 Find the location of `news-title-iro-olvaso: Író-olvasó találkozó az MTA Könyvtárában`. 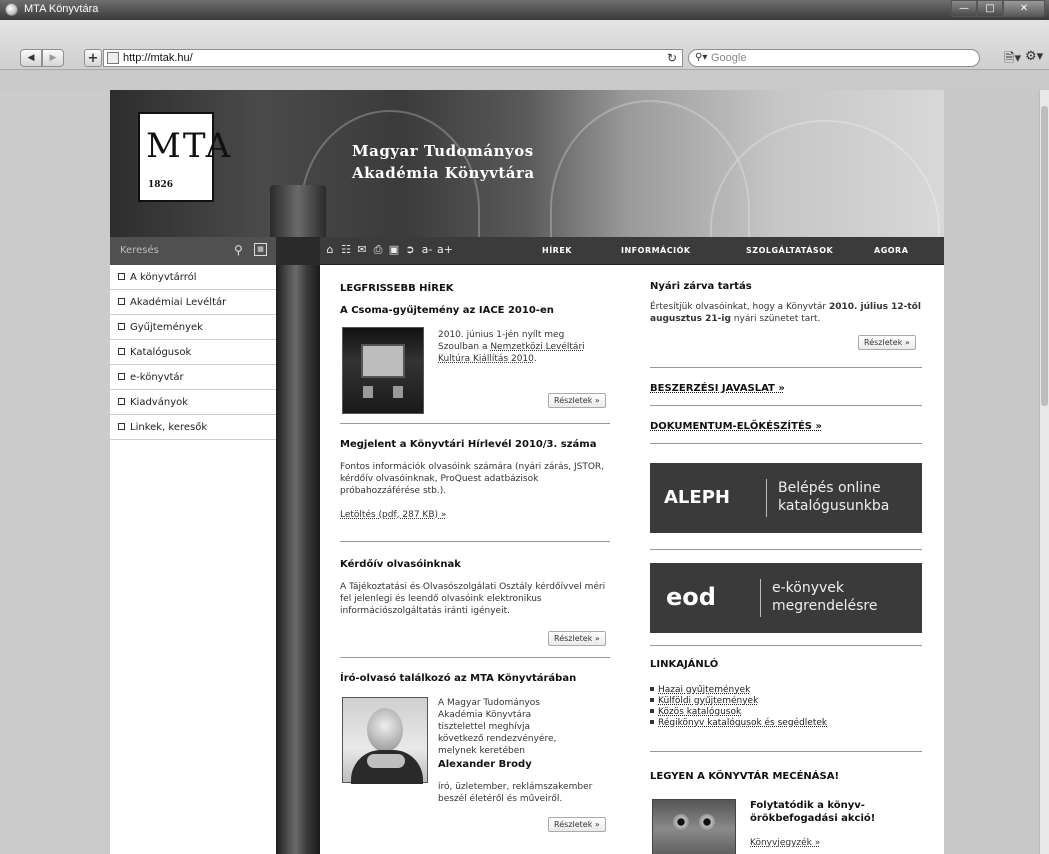

news-title-iro-olvaso: Író-olvasó találkozó az MTA Könyvtárában is located at coordinates (458, 678).